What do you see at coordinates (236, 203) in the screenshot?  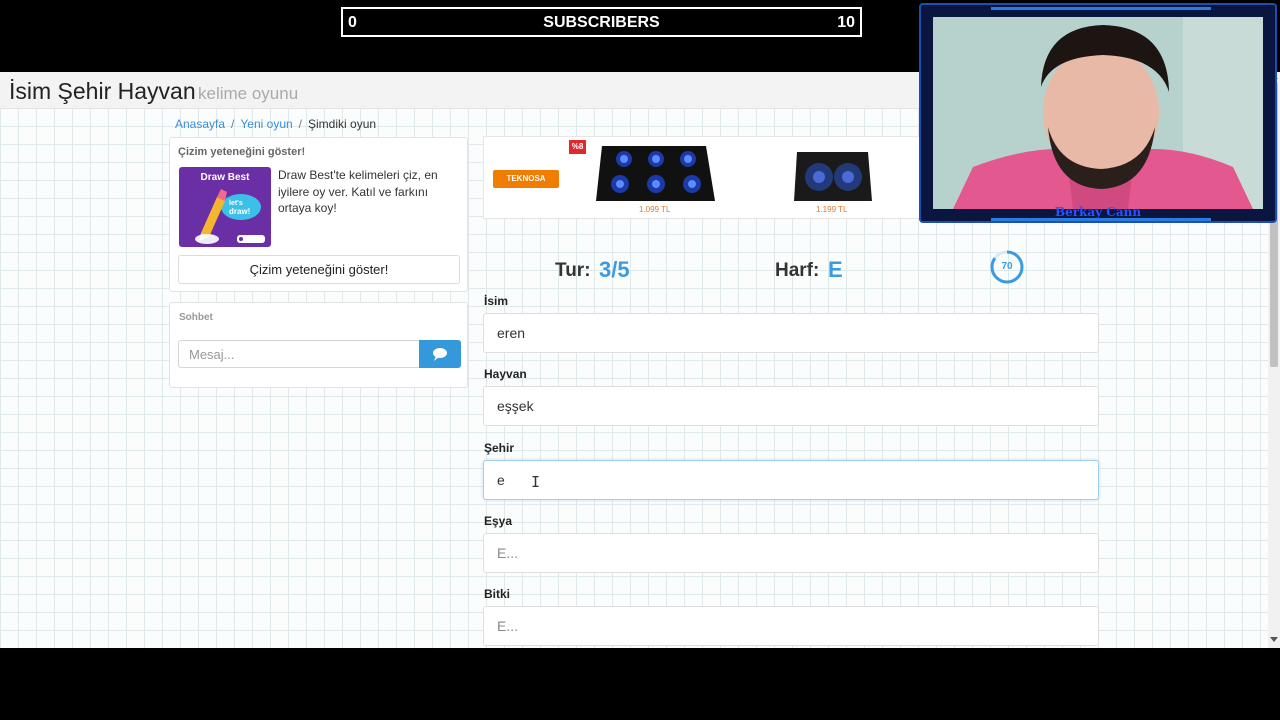 I see `svg-text: let's` at bounding box center [236, 203].